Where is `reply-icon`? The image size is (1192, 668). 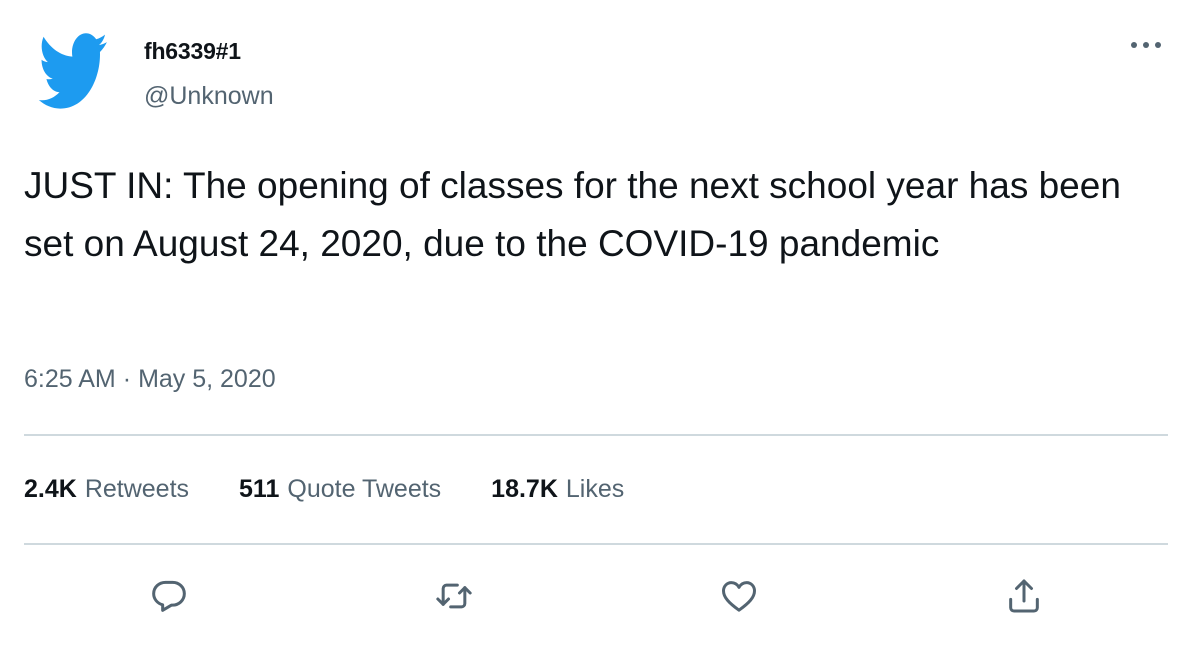 reply-icon is located at coordinates (169, 596).